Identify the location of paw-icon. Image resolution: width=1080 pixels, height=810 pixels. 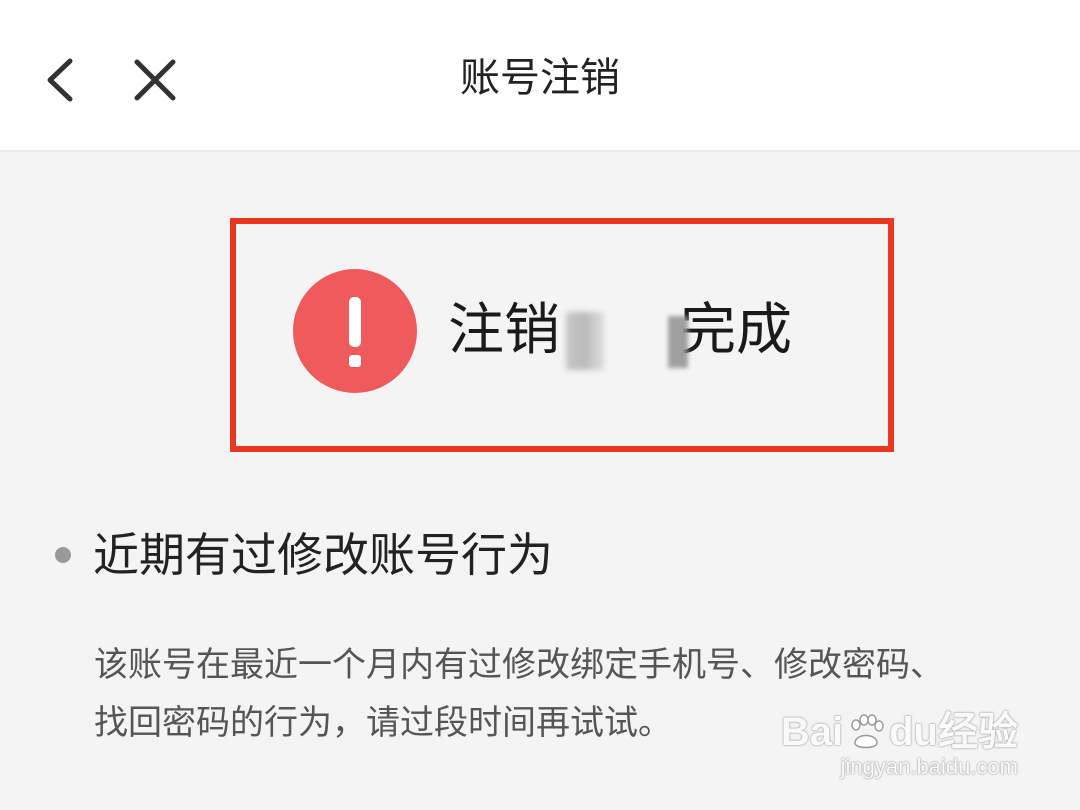
(867, 731).